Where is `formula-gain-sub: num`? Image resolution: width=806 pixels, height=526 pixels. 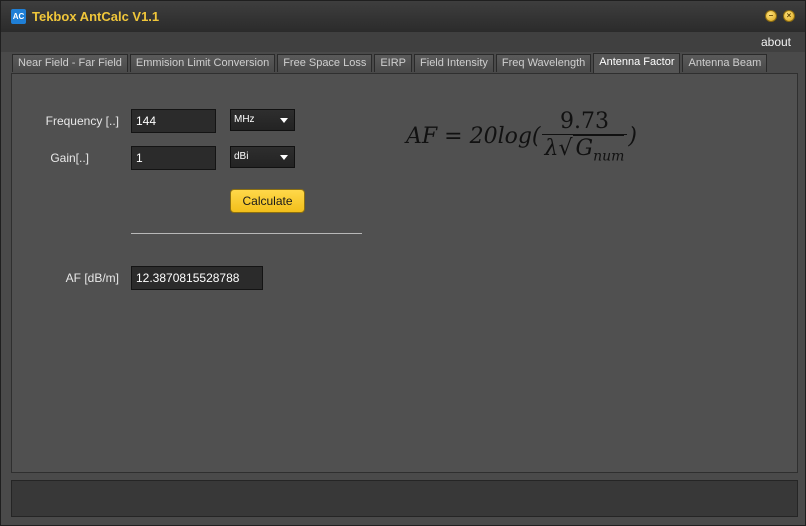
formula-gain-sub: num is located at coordinates (609, 156).